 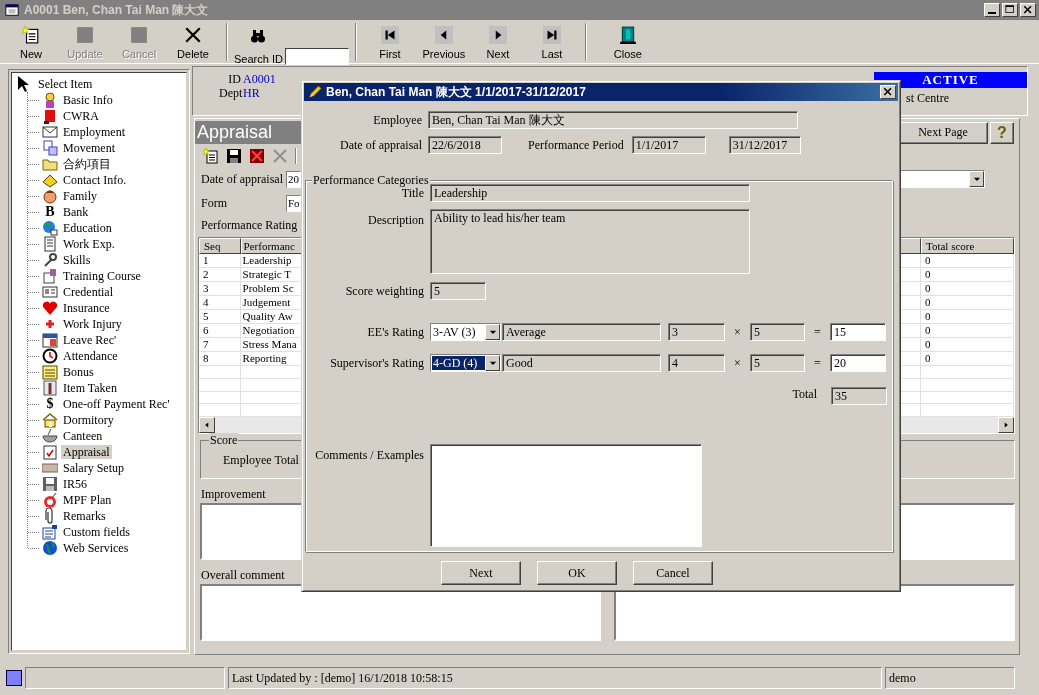 I want to click on tree-item: Bank, so click(x=76, y=212).